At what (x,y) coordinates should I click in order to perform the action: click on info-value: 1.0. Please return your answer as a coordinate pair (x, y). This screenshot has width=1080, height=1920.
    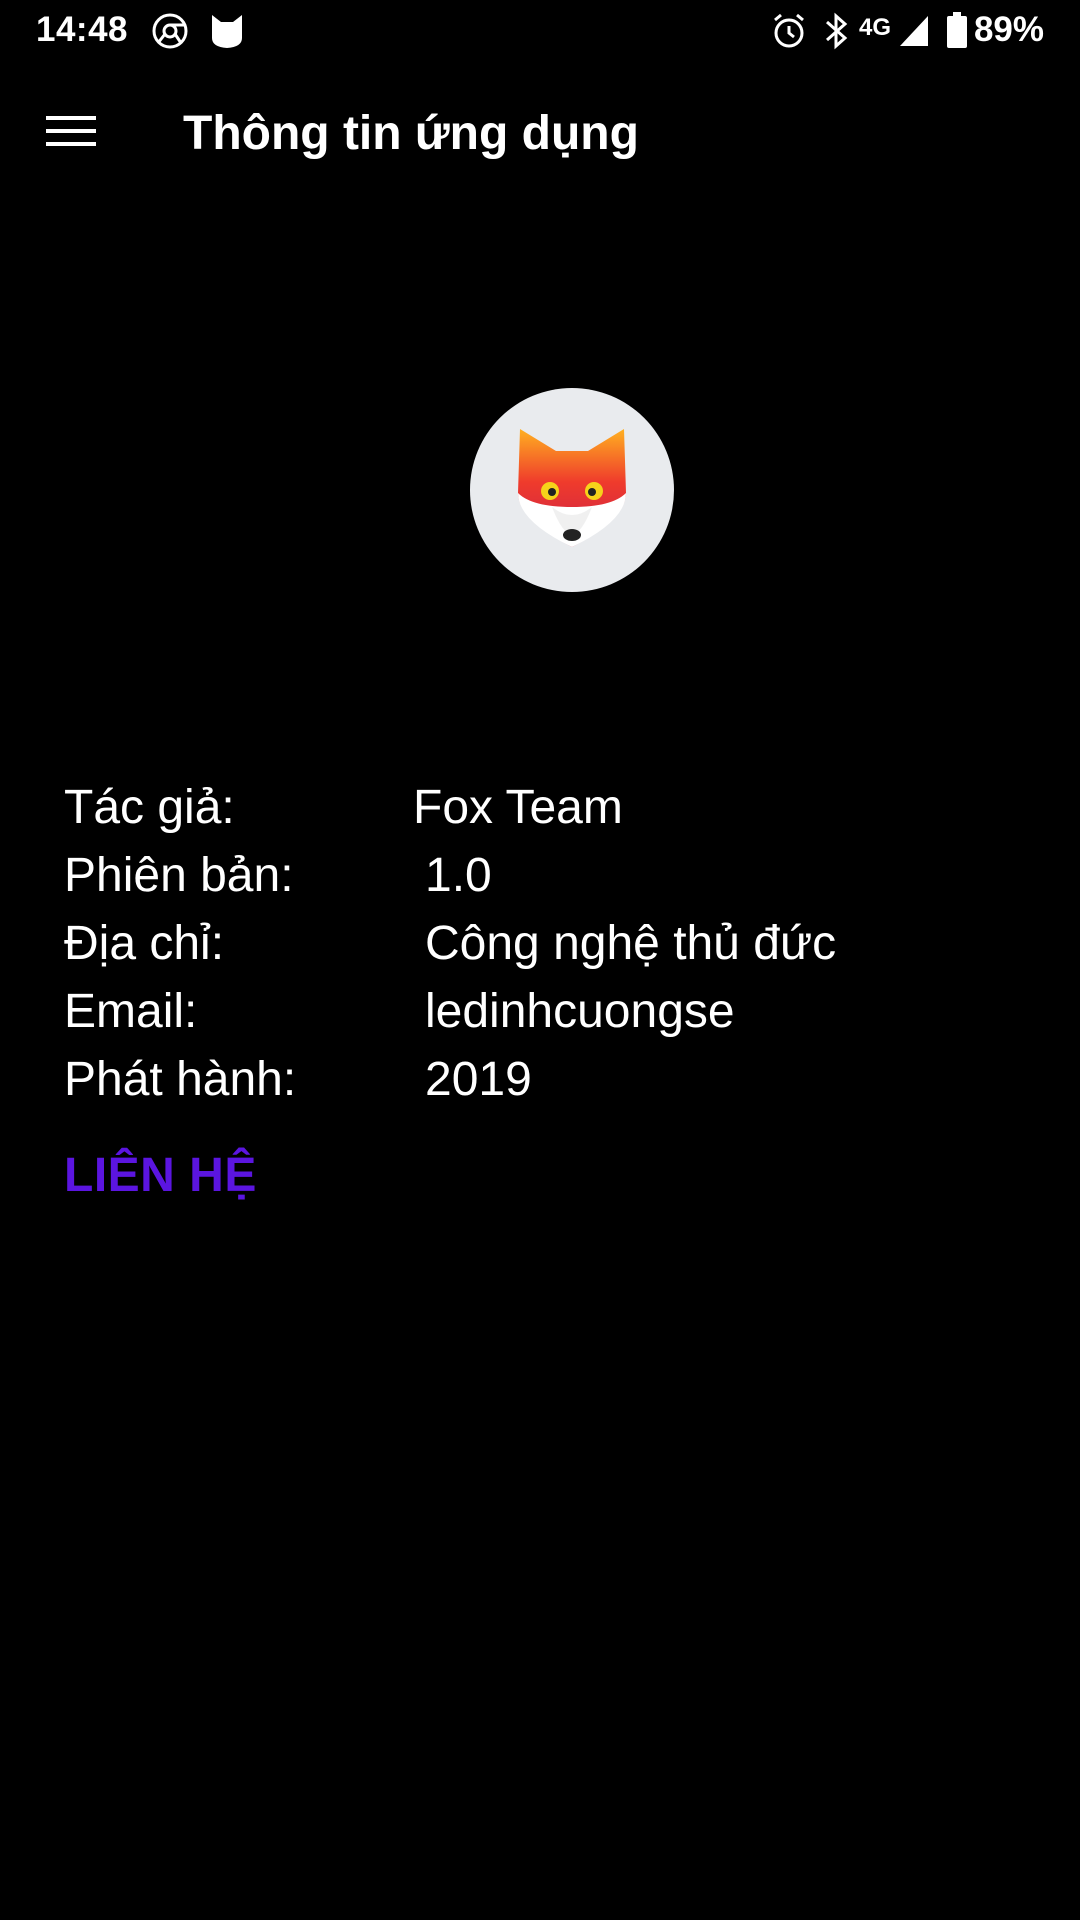
    Looking at the image, I should click on (458, 875).